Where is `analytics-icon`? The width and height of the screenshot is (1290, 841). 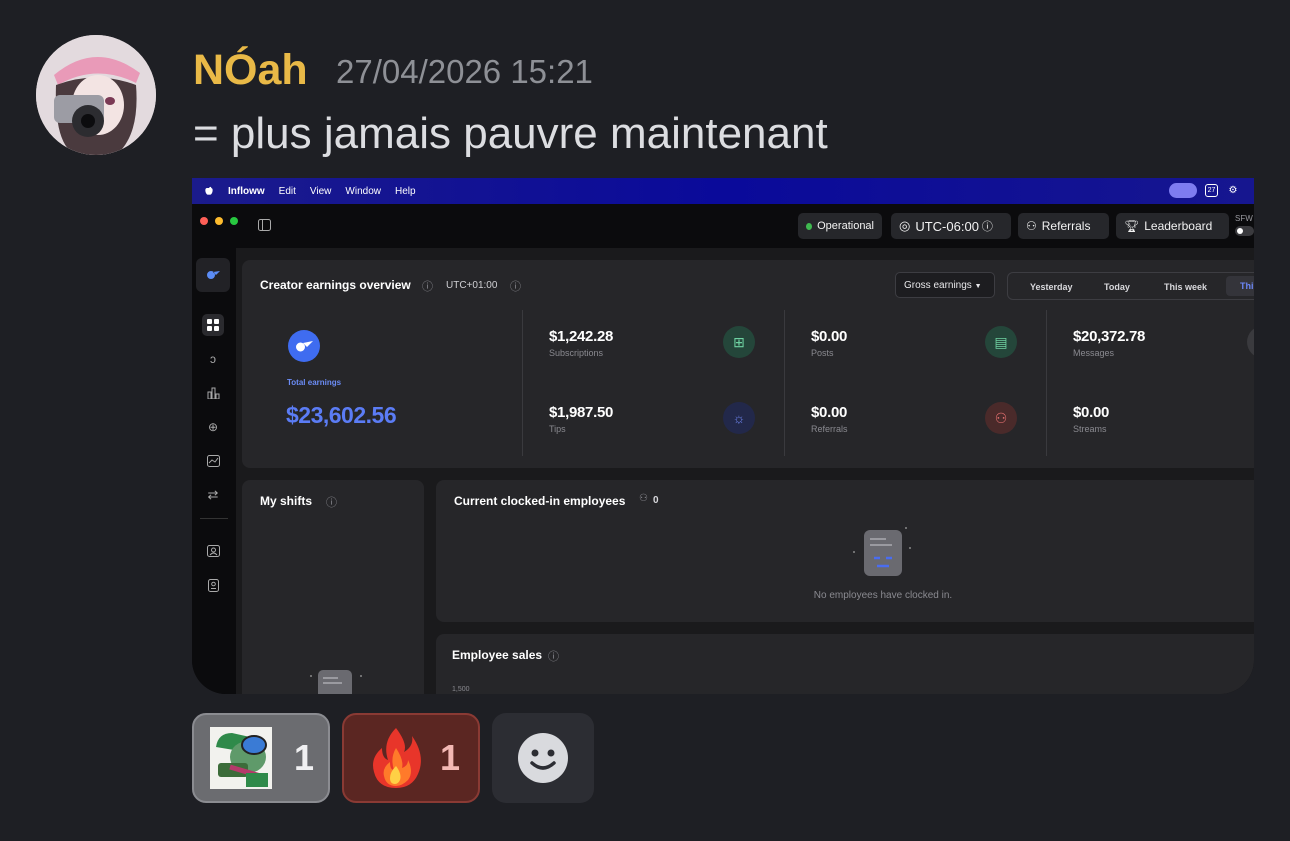
analytics-icon is located at coordinates (213, 393).